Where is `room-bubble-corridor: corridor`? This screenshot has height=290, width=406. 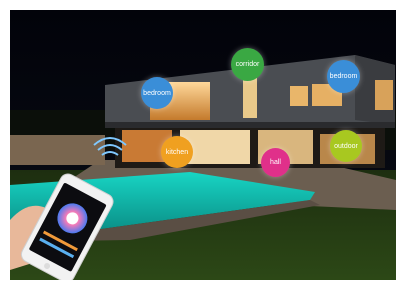
room-bubble-corridor: corridor is located at coordinates (247, 64).